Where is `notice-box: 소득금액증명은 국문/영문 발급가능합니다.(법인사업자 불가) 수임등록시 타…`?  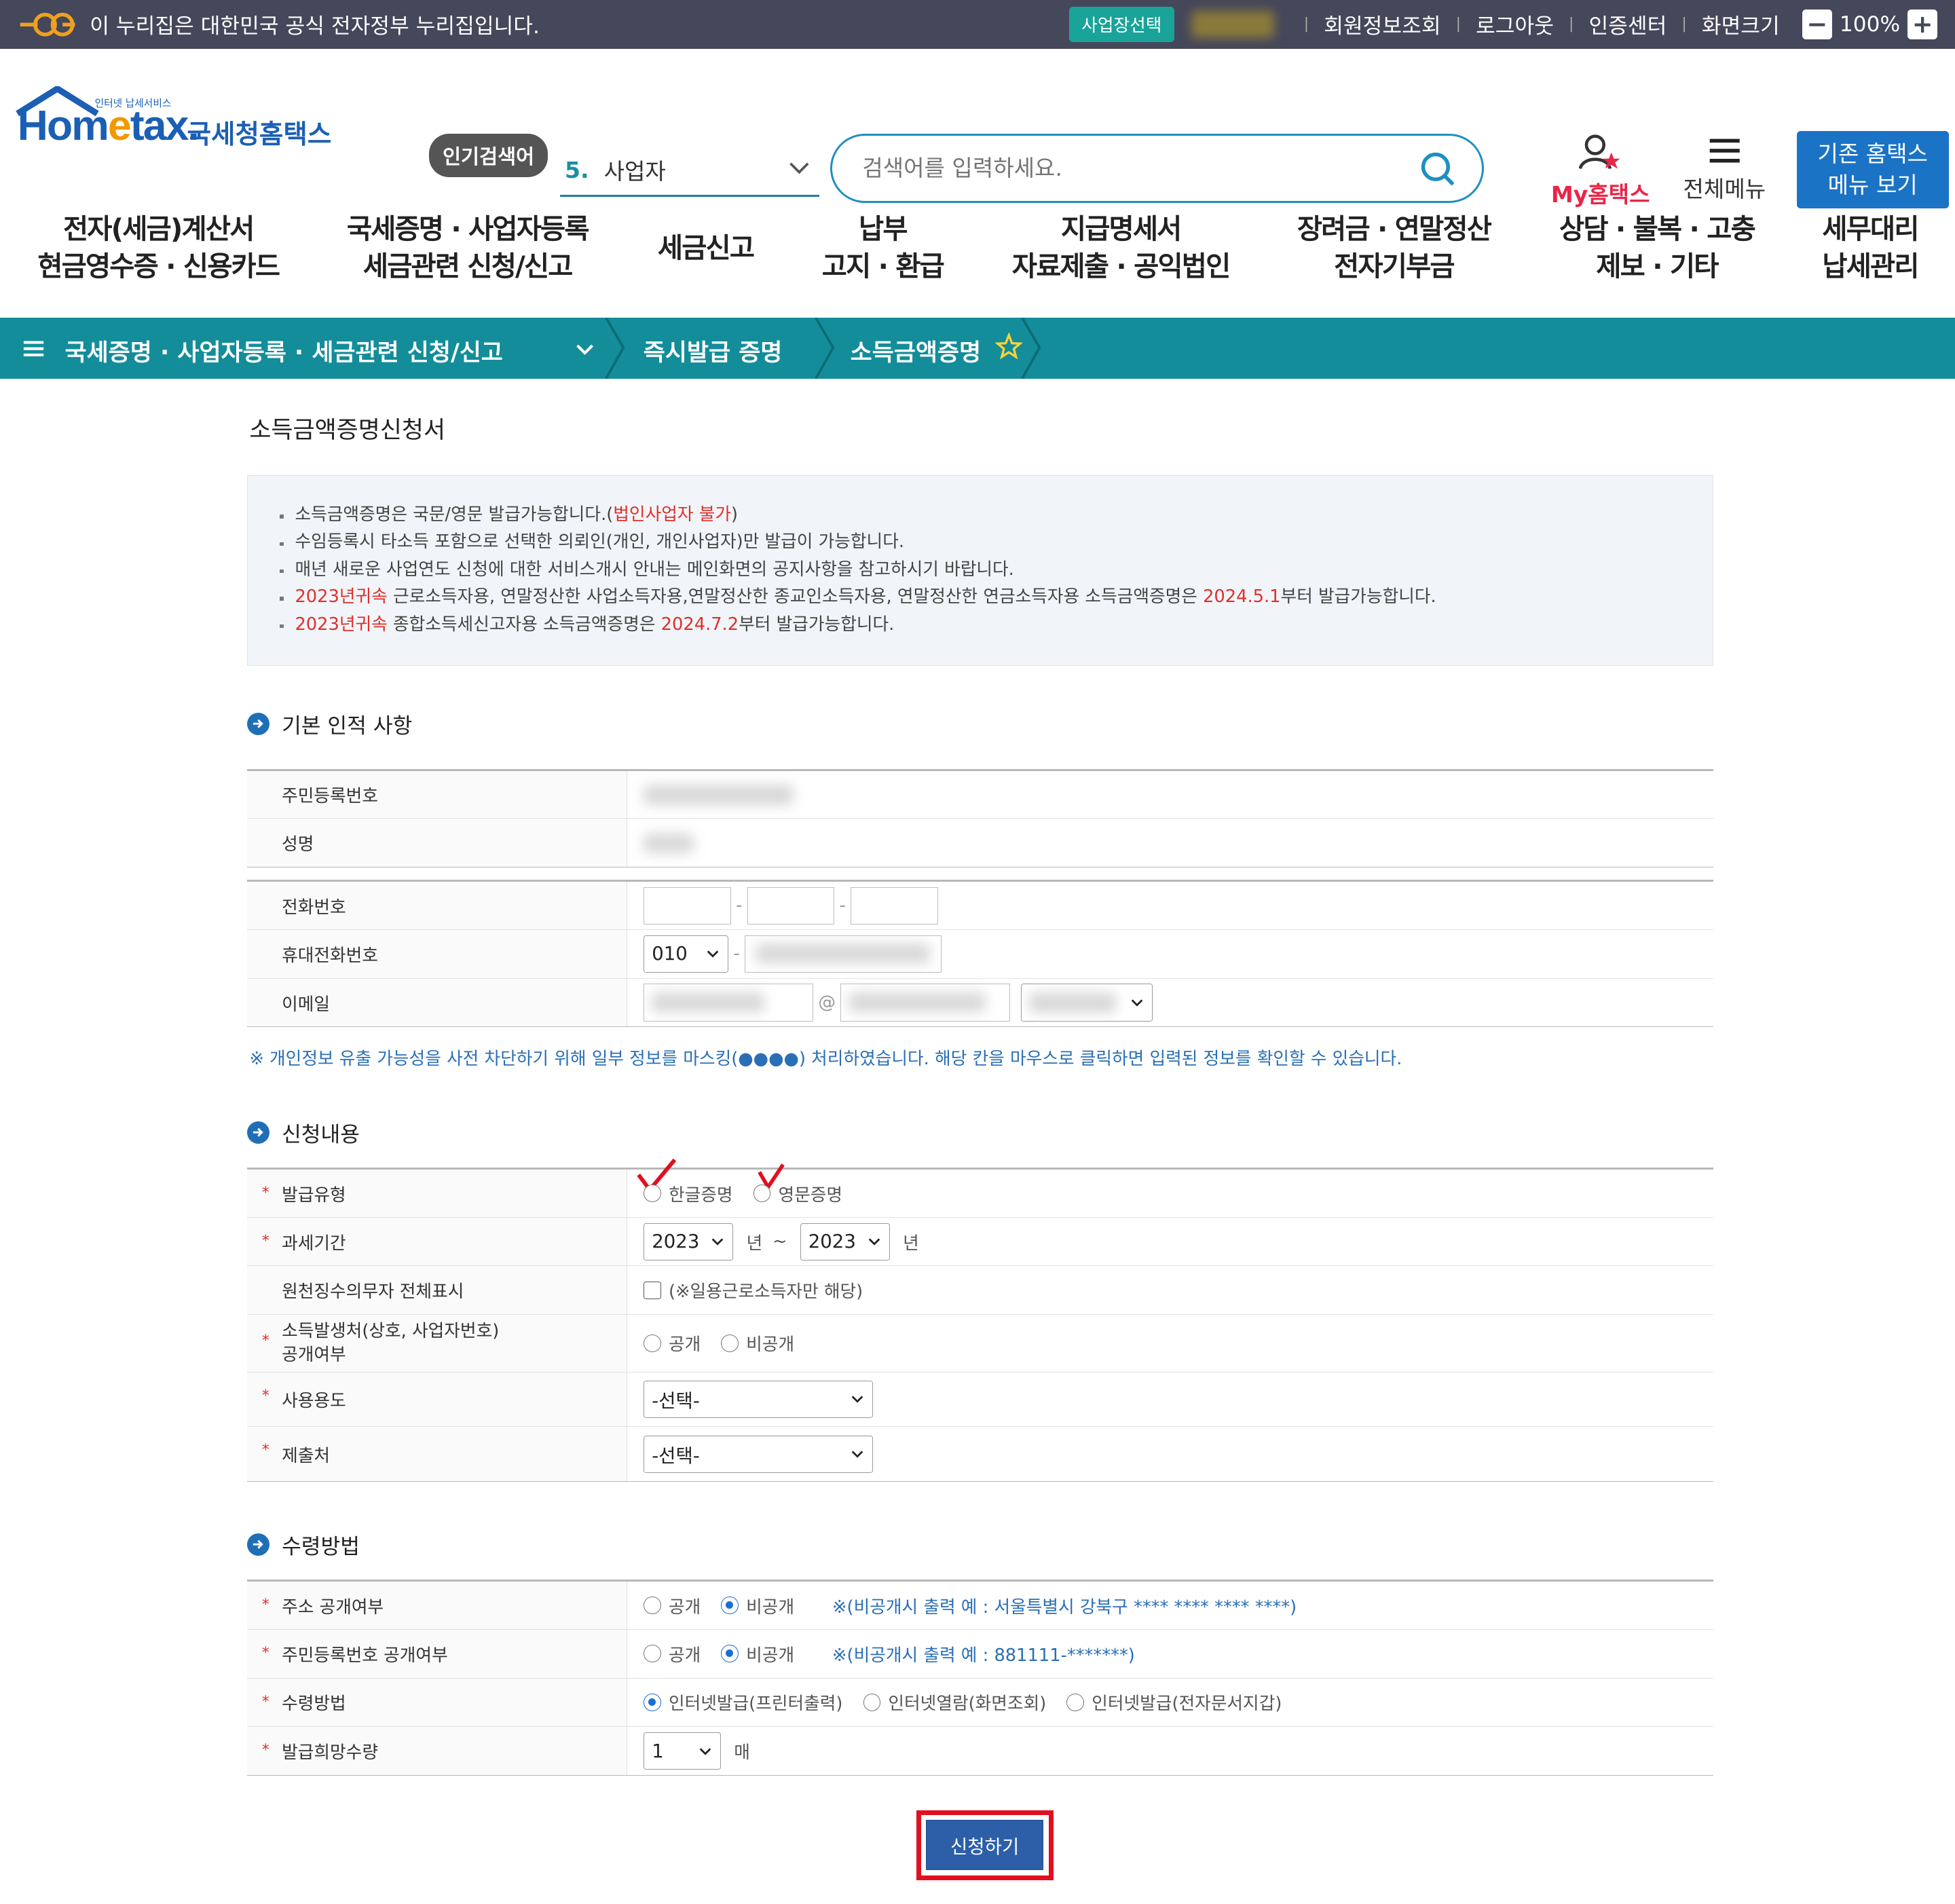 notice-box: 소득금액증명은 국문/영문 발급가능합니다.(법인사업자 불가) 수임등록시 타… is located at coordinates (979, 571).